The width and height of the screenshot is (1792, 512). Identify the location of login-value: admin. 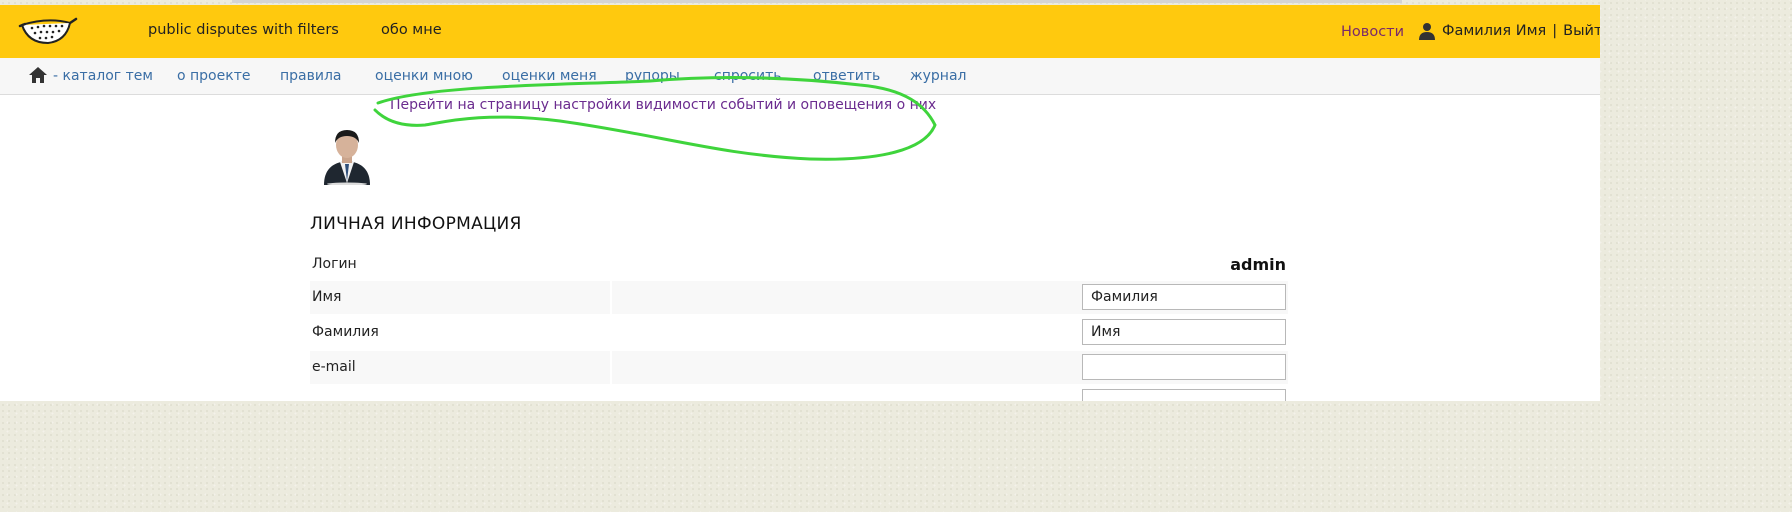
(1258, 264).